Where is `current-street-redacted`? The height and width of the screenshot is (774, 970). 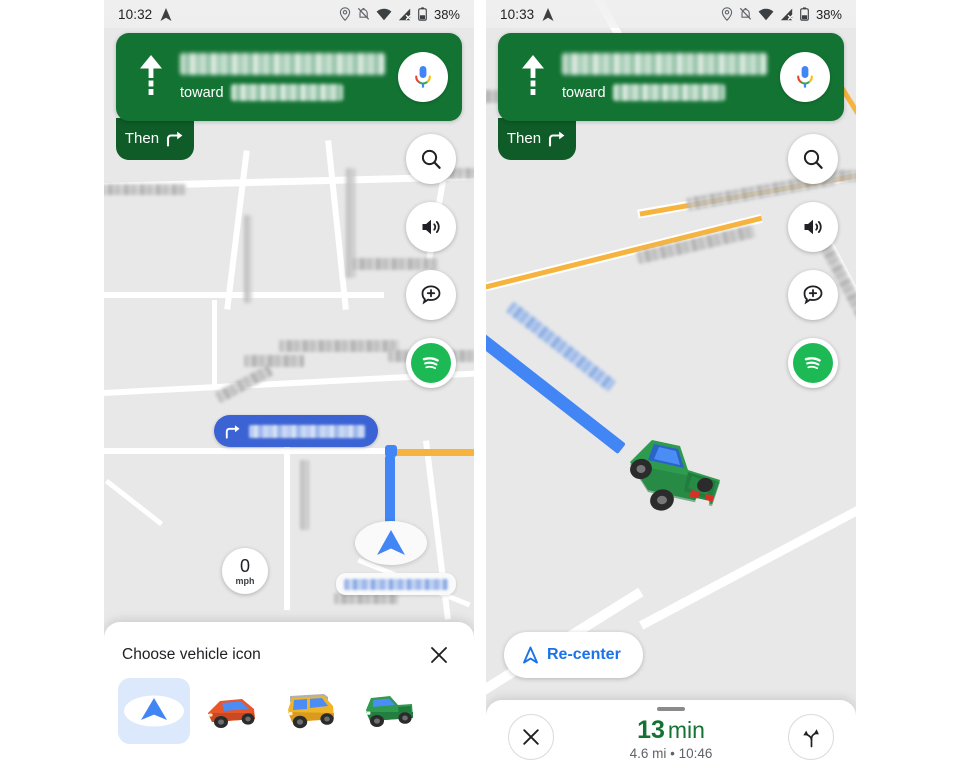 current-street-redacted is located at coordinates (396, 584).